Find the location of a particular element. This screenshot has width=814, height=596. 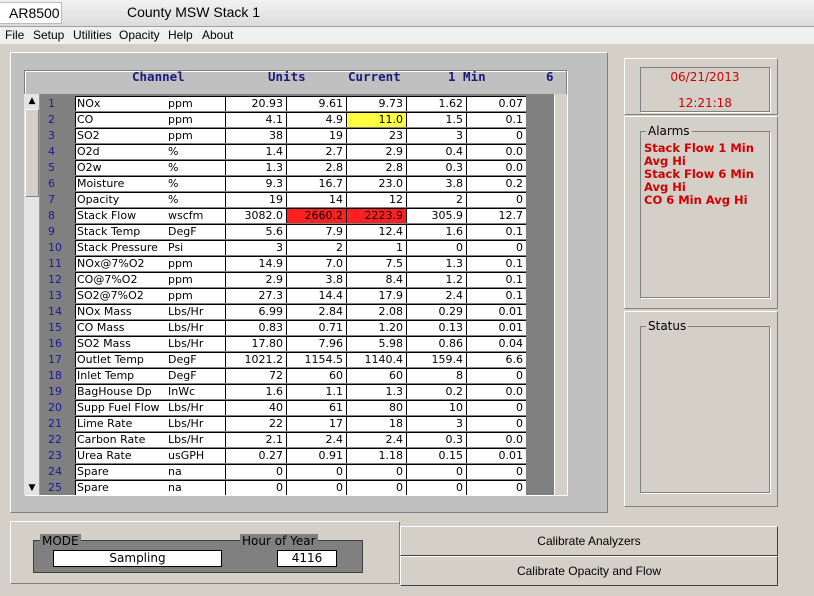

scroll-down-icon: ▼ is located at coordinates (32, 488).